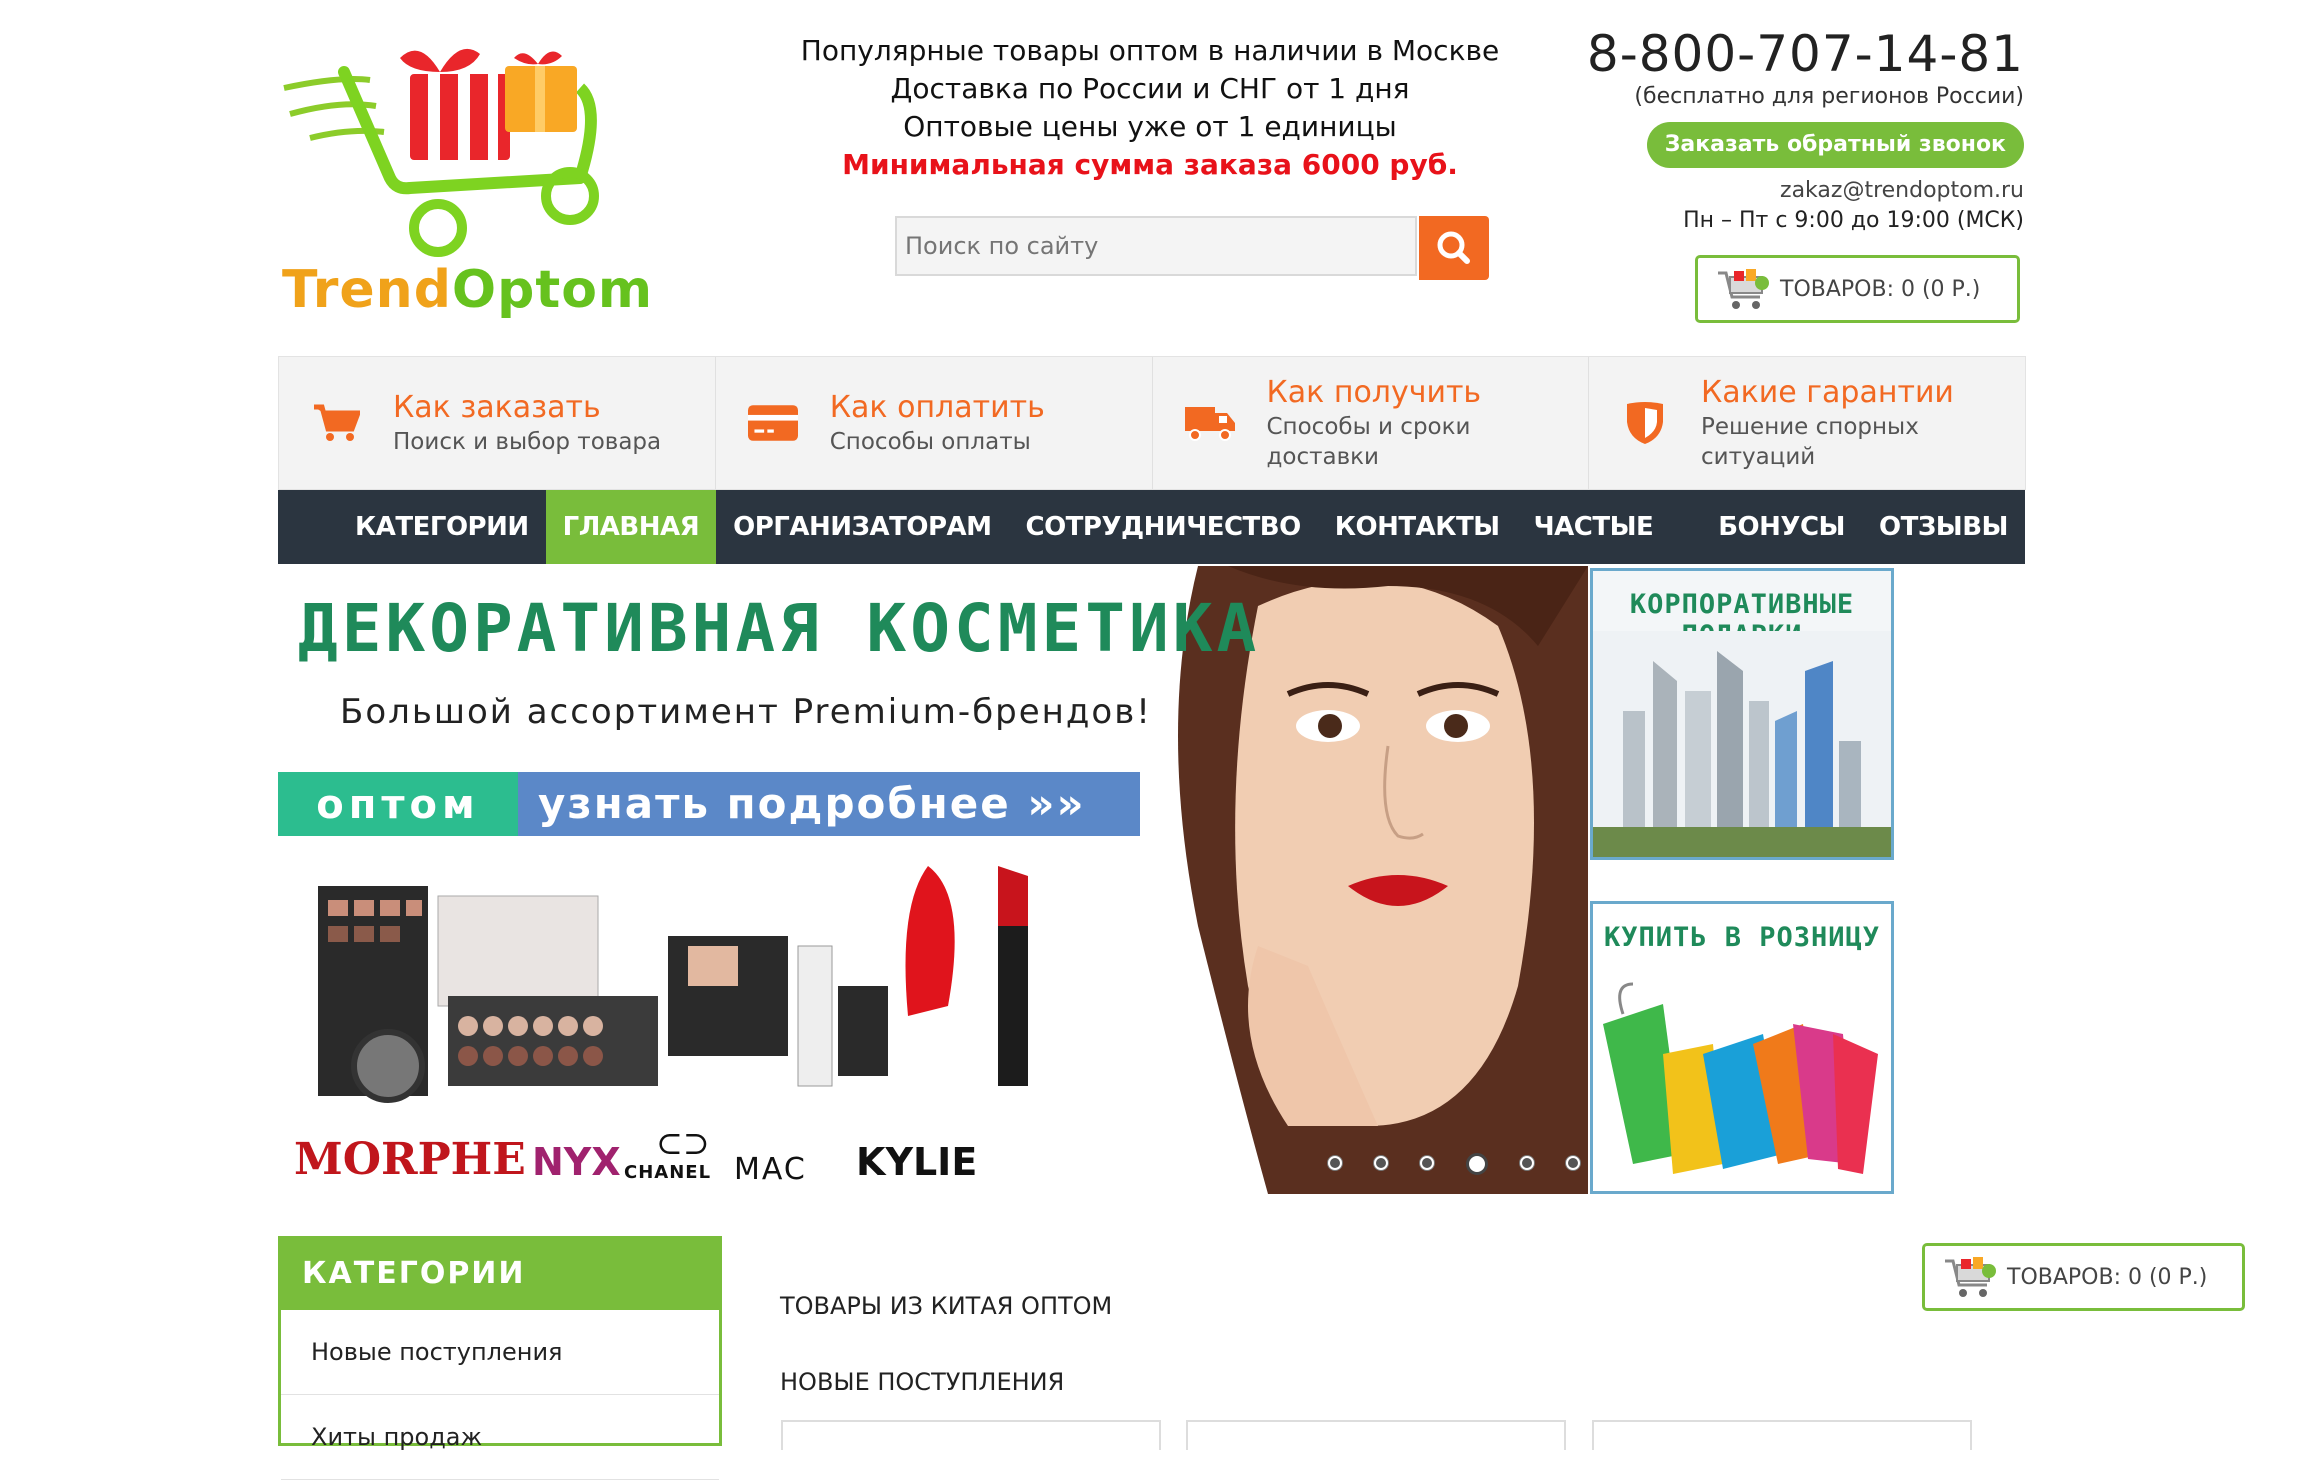 The image size is (2304, 1480). What do you see at coordinates (398, 804) in the screenshot?
I see `banner-tag: оптом` at bounding box center [398, 804].